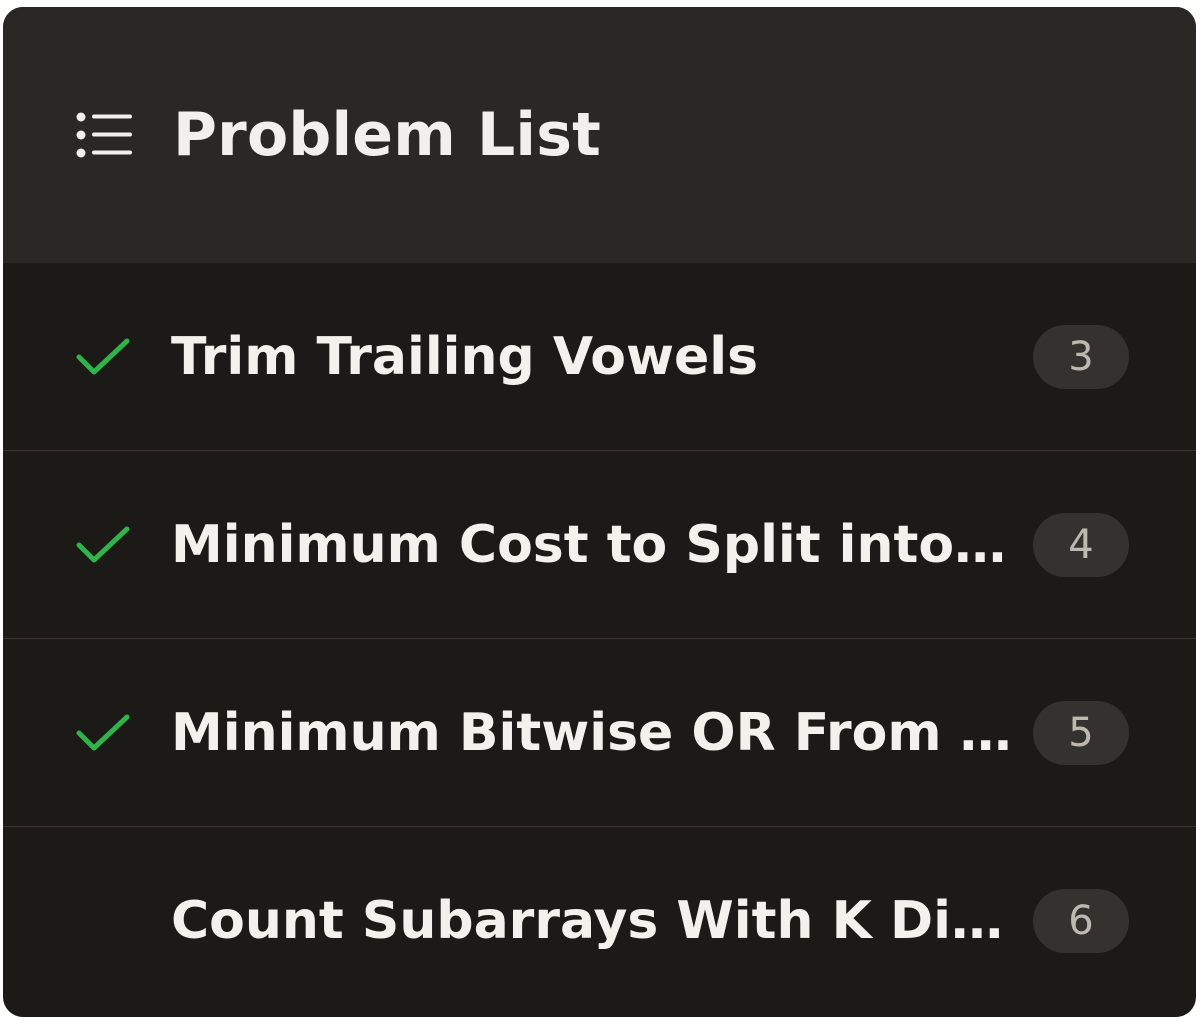  What do you see at coordinates (1081, 356) in the screenshot?
I see `problem-count-badge: 3` at bounding box center [1081, 356].